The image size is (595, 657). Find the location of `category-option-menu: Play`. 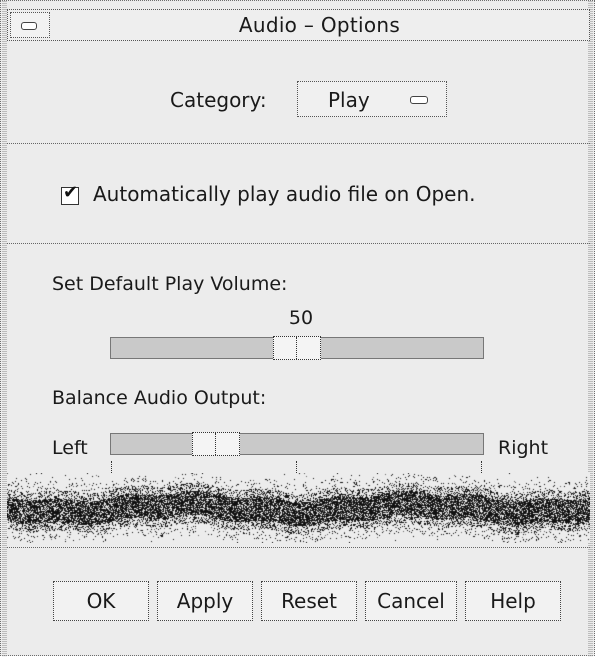

category-option-menu: Play is located at coordinates (372, 99).